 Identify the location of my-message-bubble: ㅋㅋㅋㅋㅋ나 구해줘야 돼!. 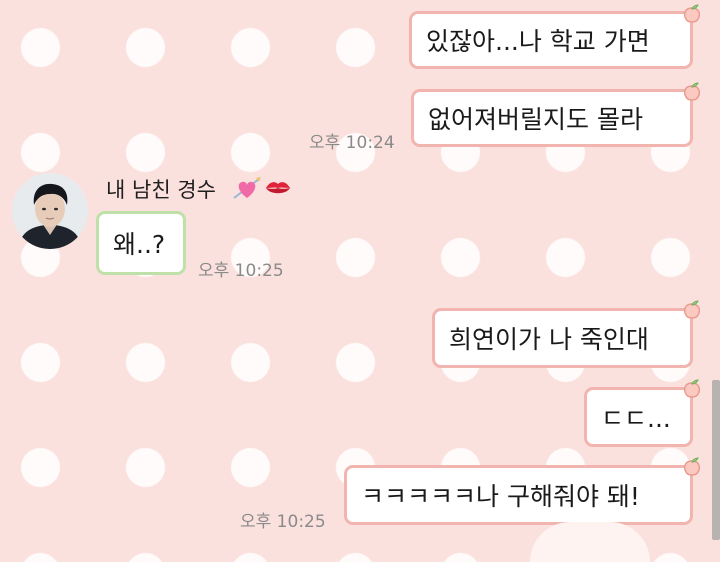
(518, 495).